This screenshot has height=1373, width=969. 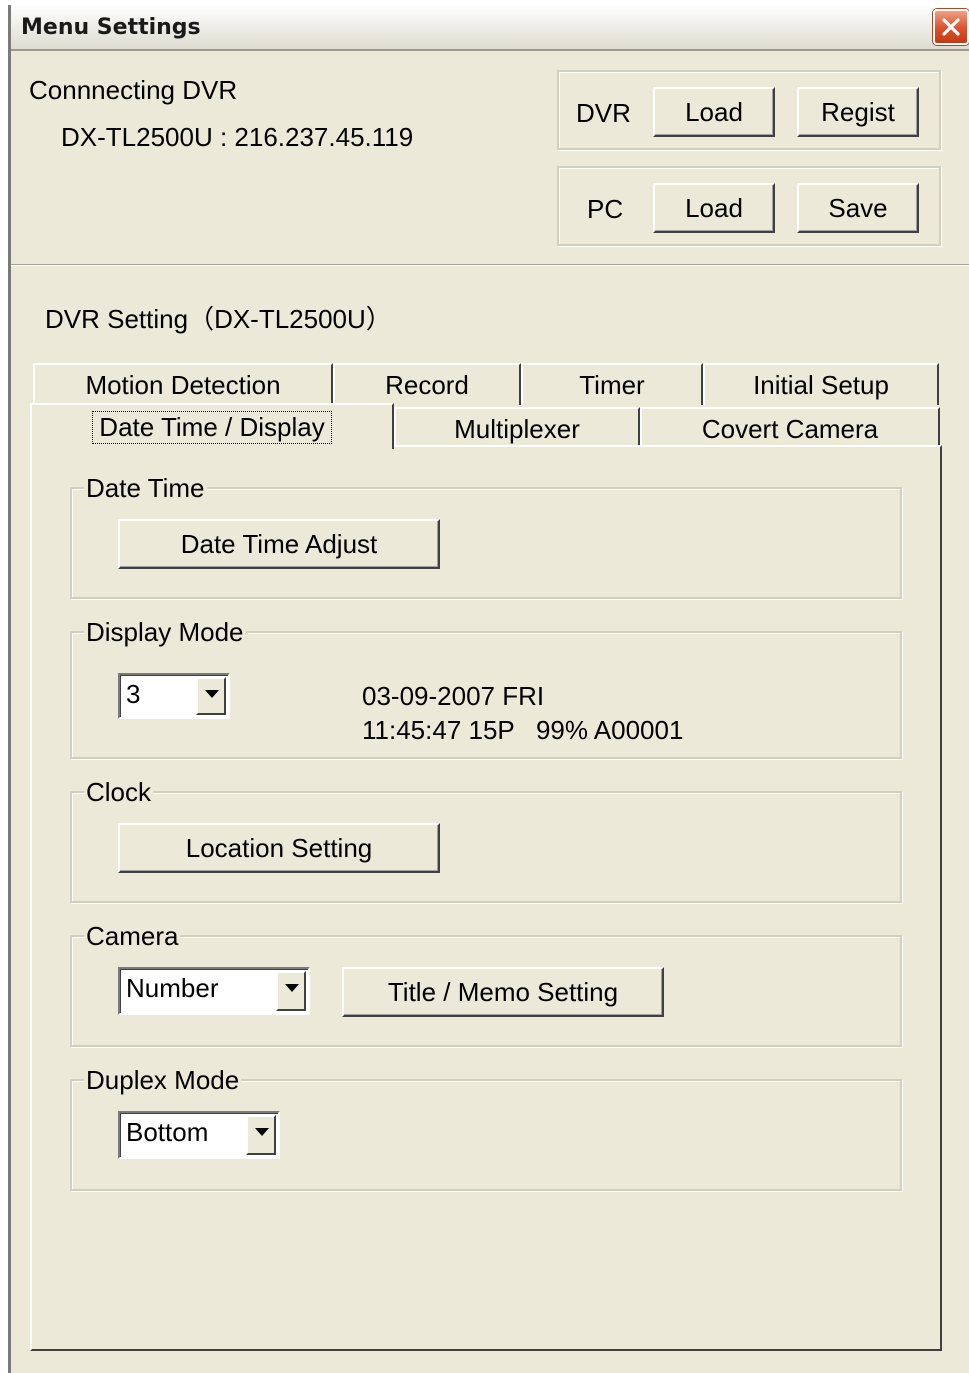 What do you see at coordinates (605, 209) in the screenshot?
I see `pc-label: PC` at bounding box center [605, 209].